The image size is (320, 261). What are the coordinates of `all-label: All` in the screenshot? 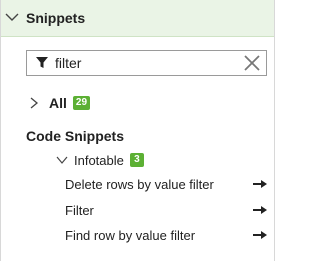 It's located at (58, 103).